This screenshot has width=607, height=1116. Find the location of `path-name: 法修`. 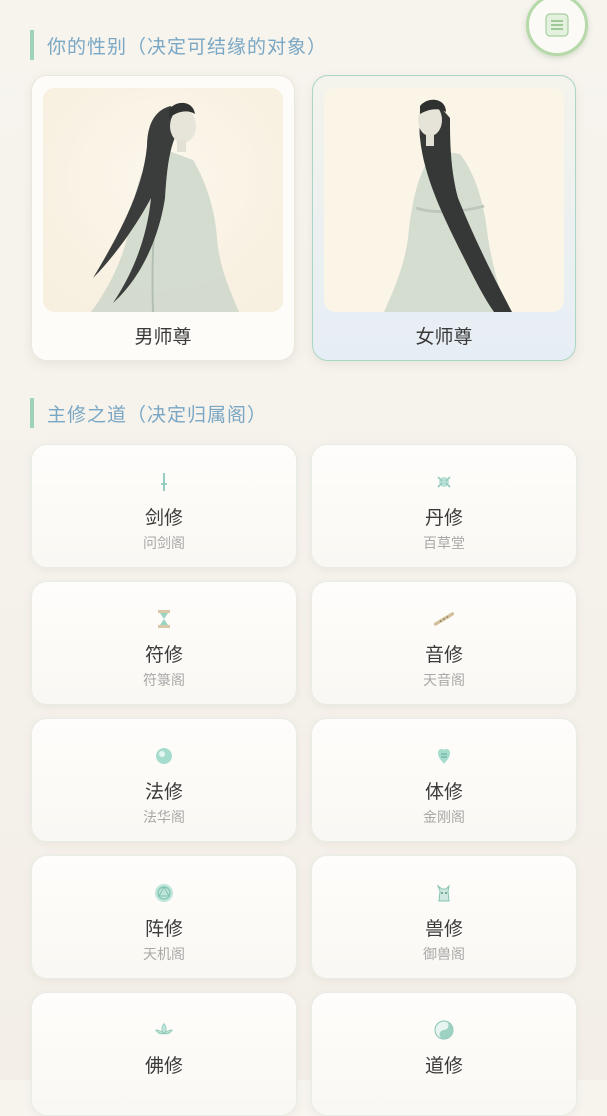

path-name: 法修 is located at coordinates (163, 792).